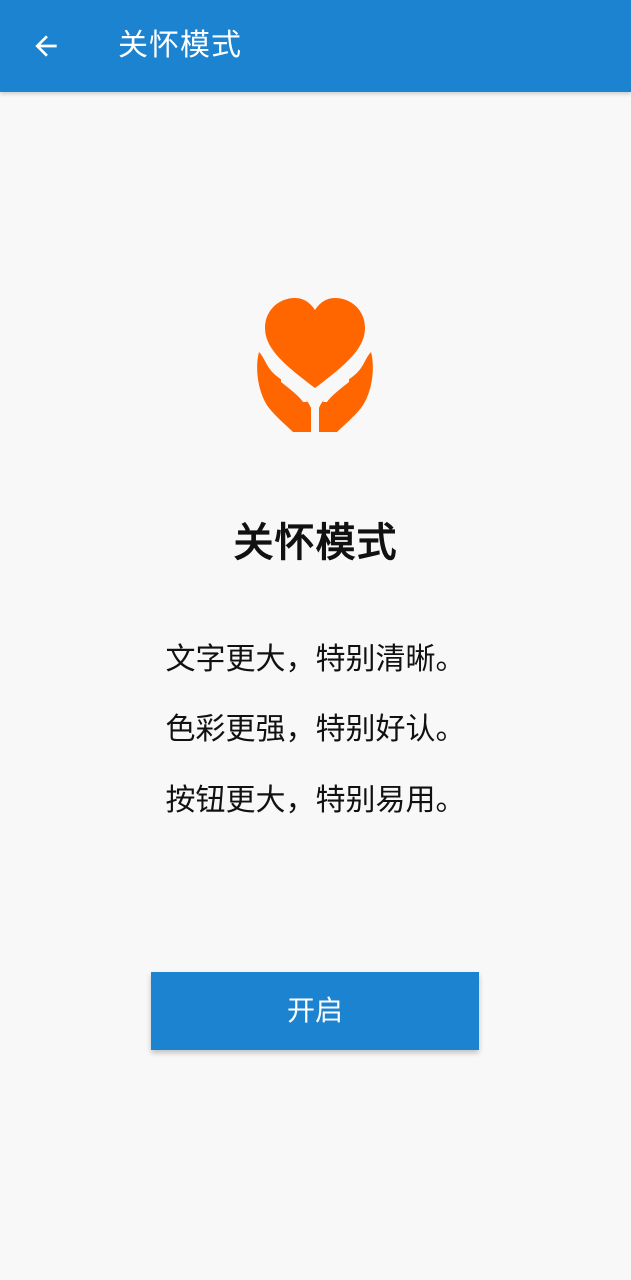 This screenshot has width=631, height=1280. I want to click on app-bar: 关怀模式, so click(315, 46).